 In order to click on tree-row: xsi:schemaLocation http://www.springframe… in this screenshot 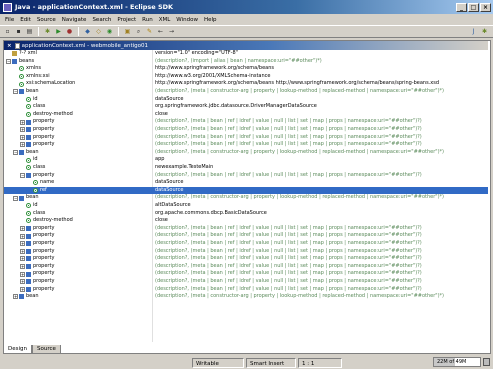, I will do `click(246, 84)`.